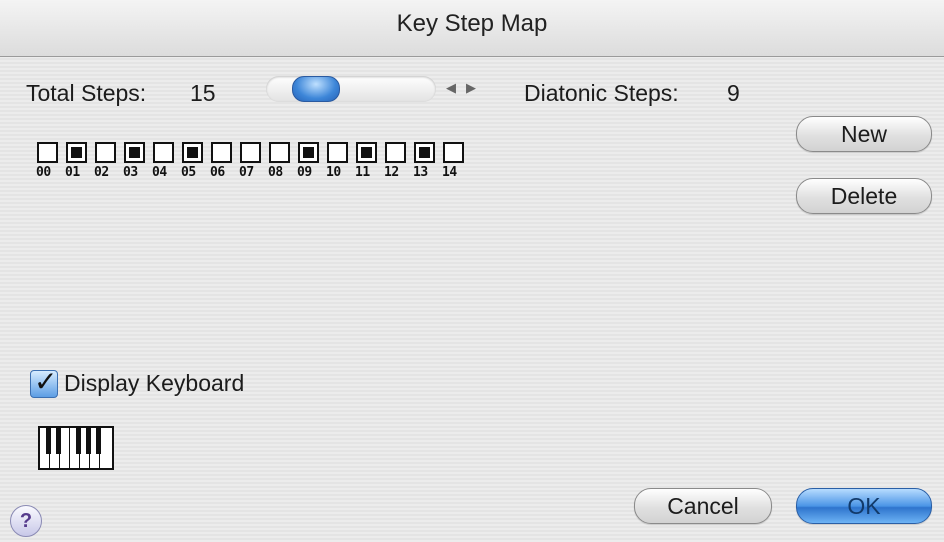 Image resolution: width=944 pixels, height=542 pixels. What do you see at coordinates (188, 172) in the screenshot?
I see `step-number: 05` at bounding box center [188, 172].